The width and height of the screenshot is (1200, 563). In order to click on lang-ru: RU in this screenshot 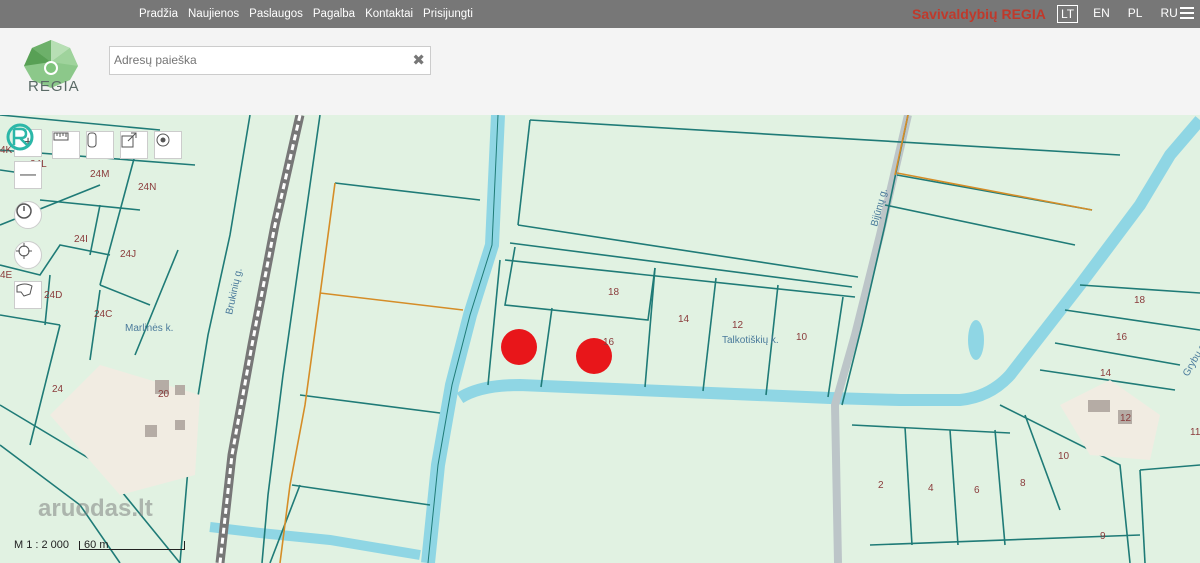, I will do `click(1168, 14)`.